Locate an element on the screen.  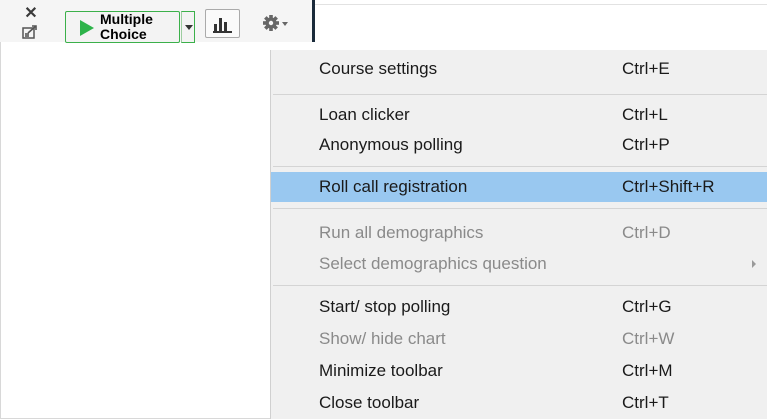
close-icon: ✕ is located at coordinates (31, 14).